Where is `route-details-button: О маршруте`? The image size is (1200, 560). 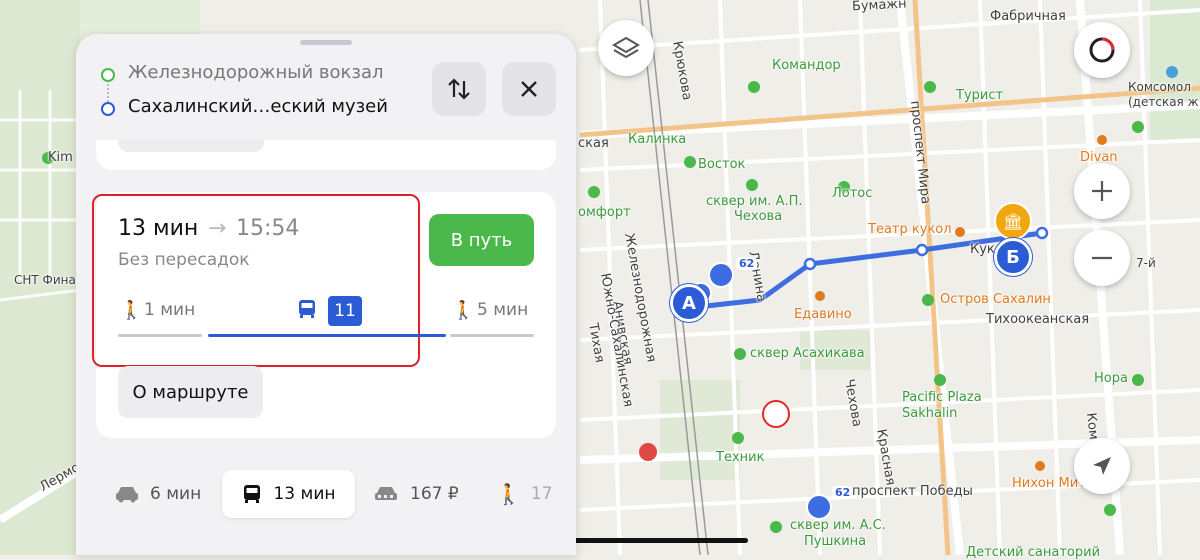 route-details-button: О маршруте is located at coordinates (190, 392).